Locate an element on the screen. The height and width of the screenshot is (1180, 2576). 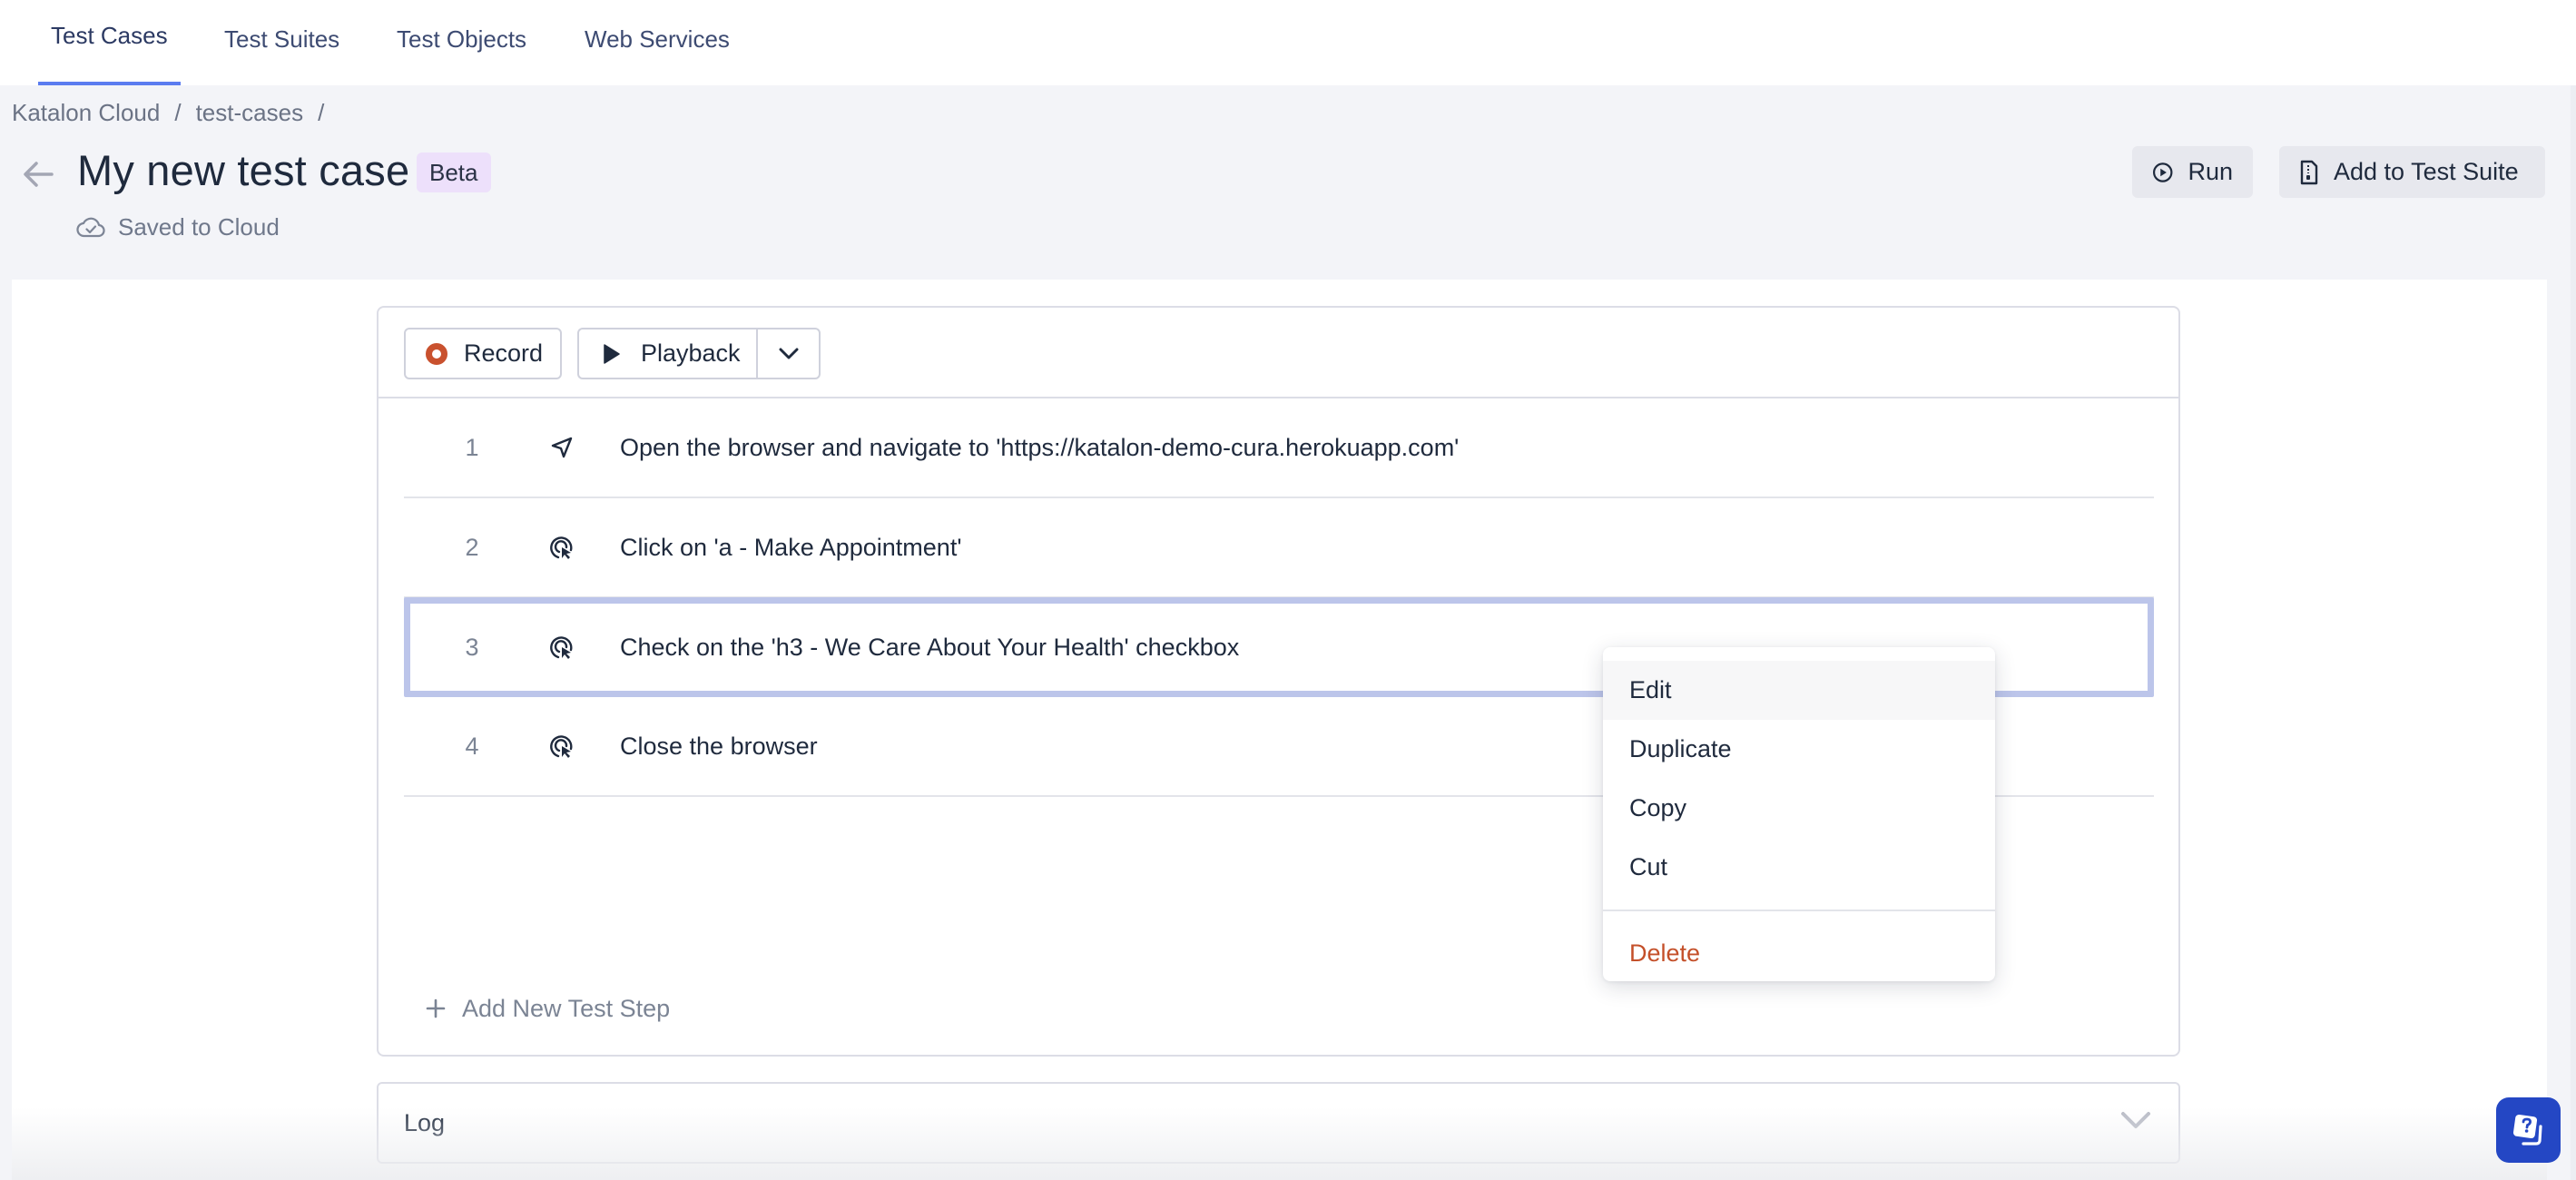
menu-divider is located at coordinates (1799, 910).